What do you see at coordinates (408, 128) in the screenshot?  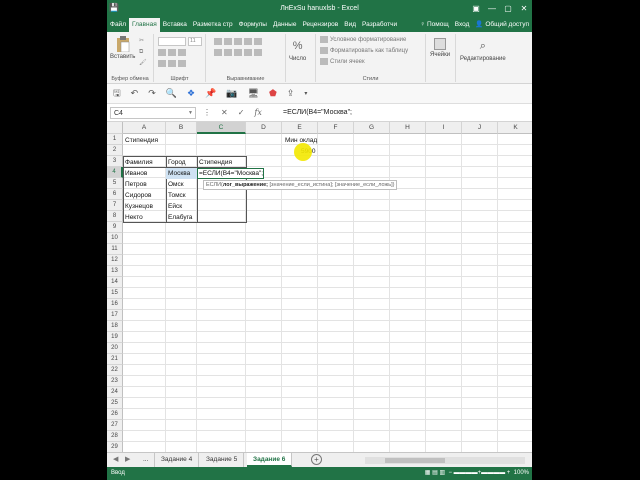 I see `column-header-h: H` at bounding box center [408, 128].